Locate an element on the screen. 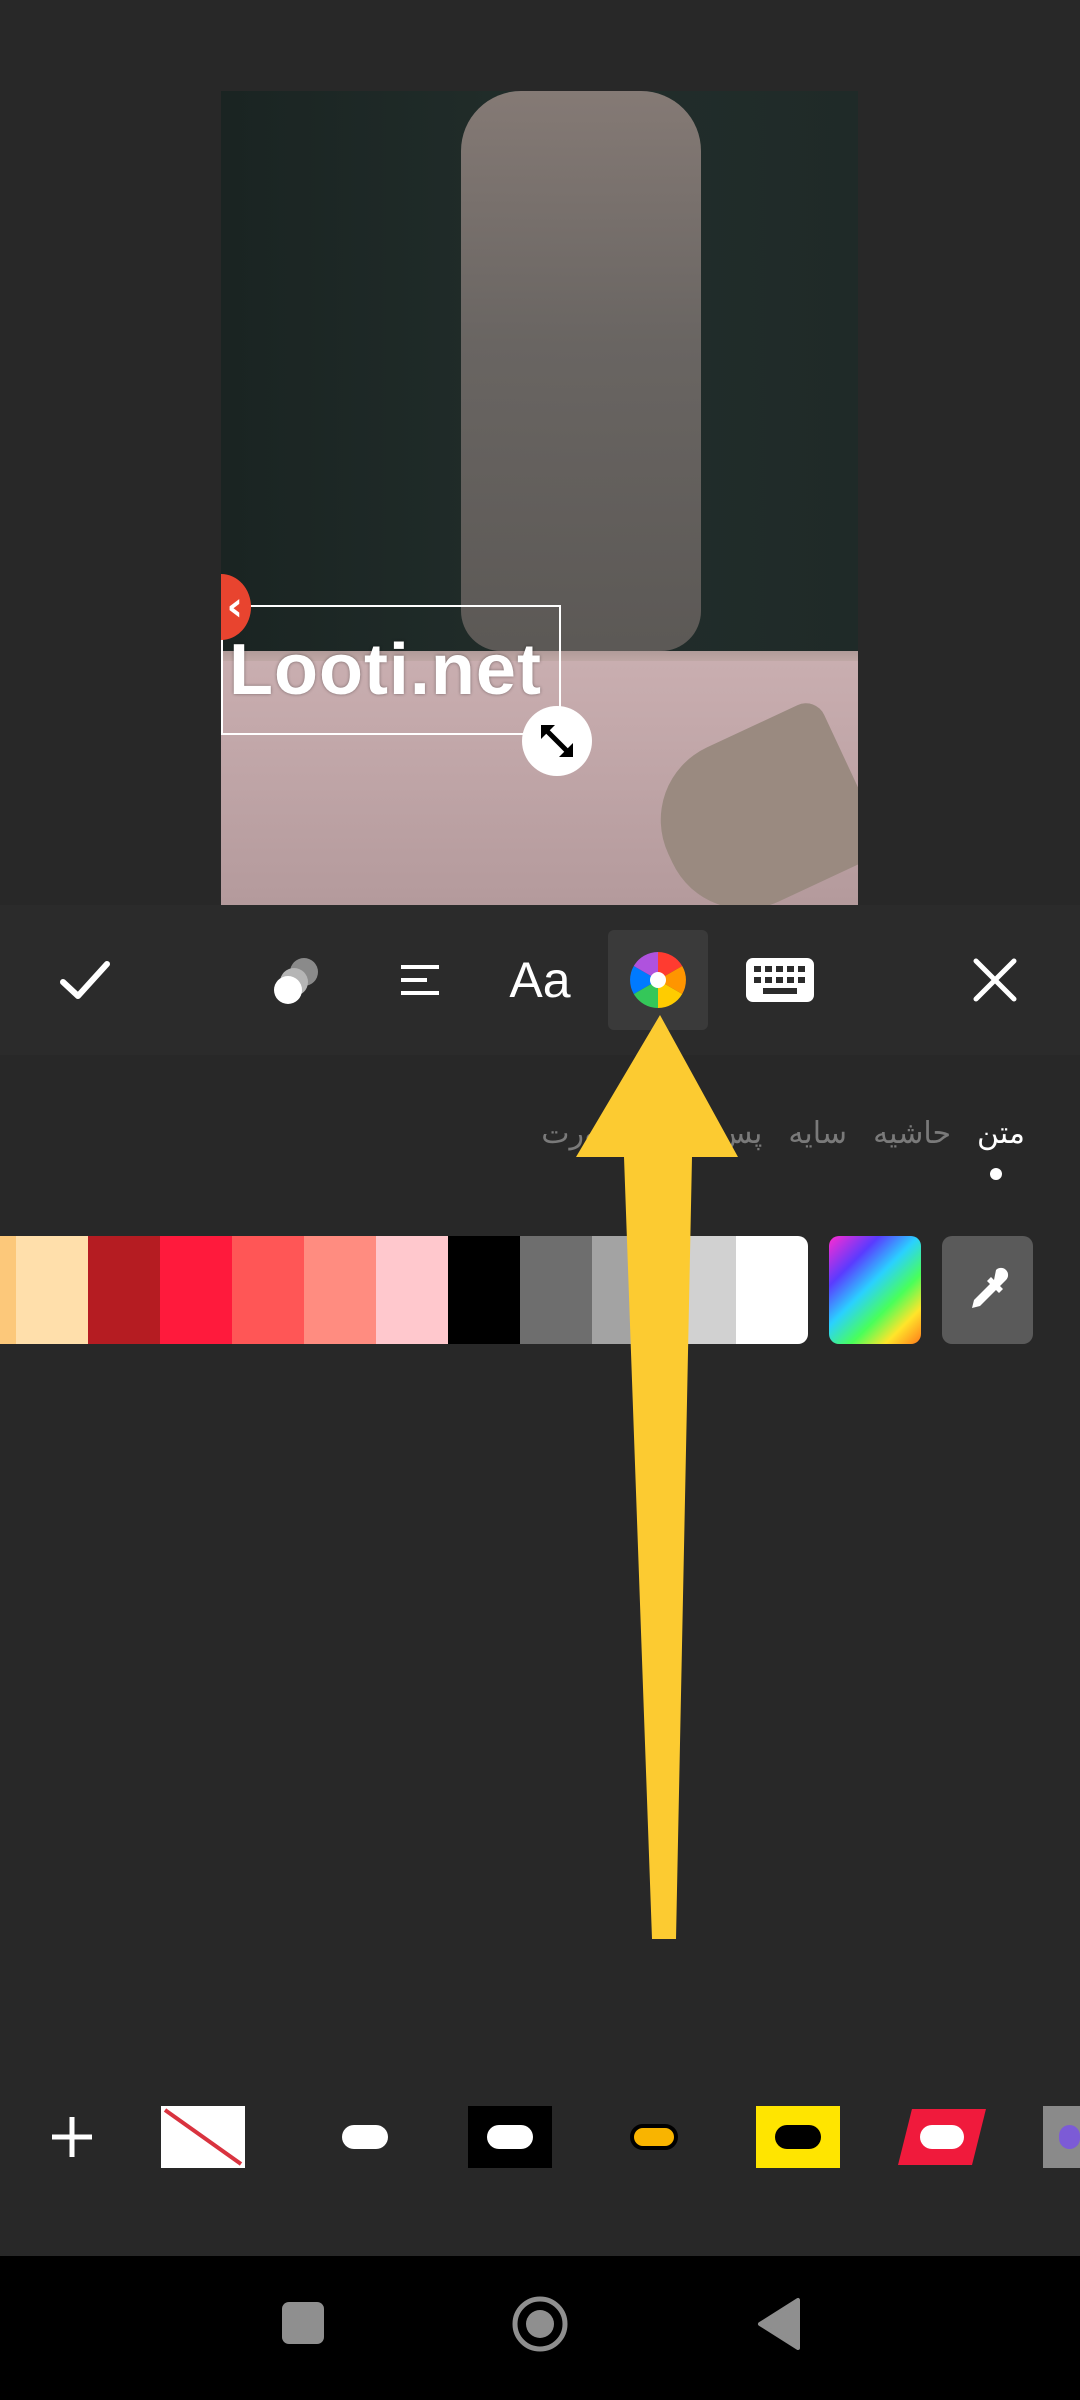  close-icon is located at coordinates (995, 980).